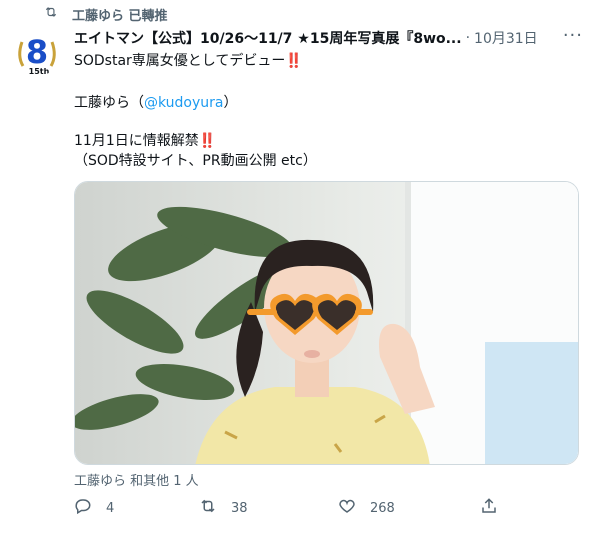 The height and width of the screenshot is (533, 597). I want to click on reply-button: 4, so click(94, 508).